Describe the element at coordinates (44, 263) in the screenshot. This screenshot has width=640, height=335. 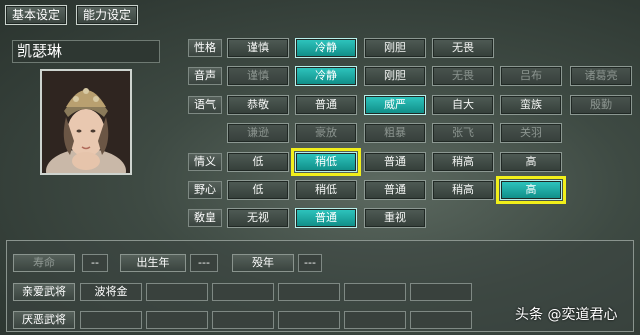
I see `lifespan-button: 寿命` at that location.